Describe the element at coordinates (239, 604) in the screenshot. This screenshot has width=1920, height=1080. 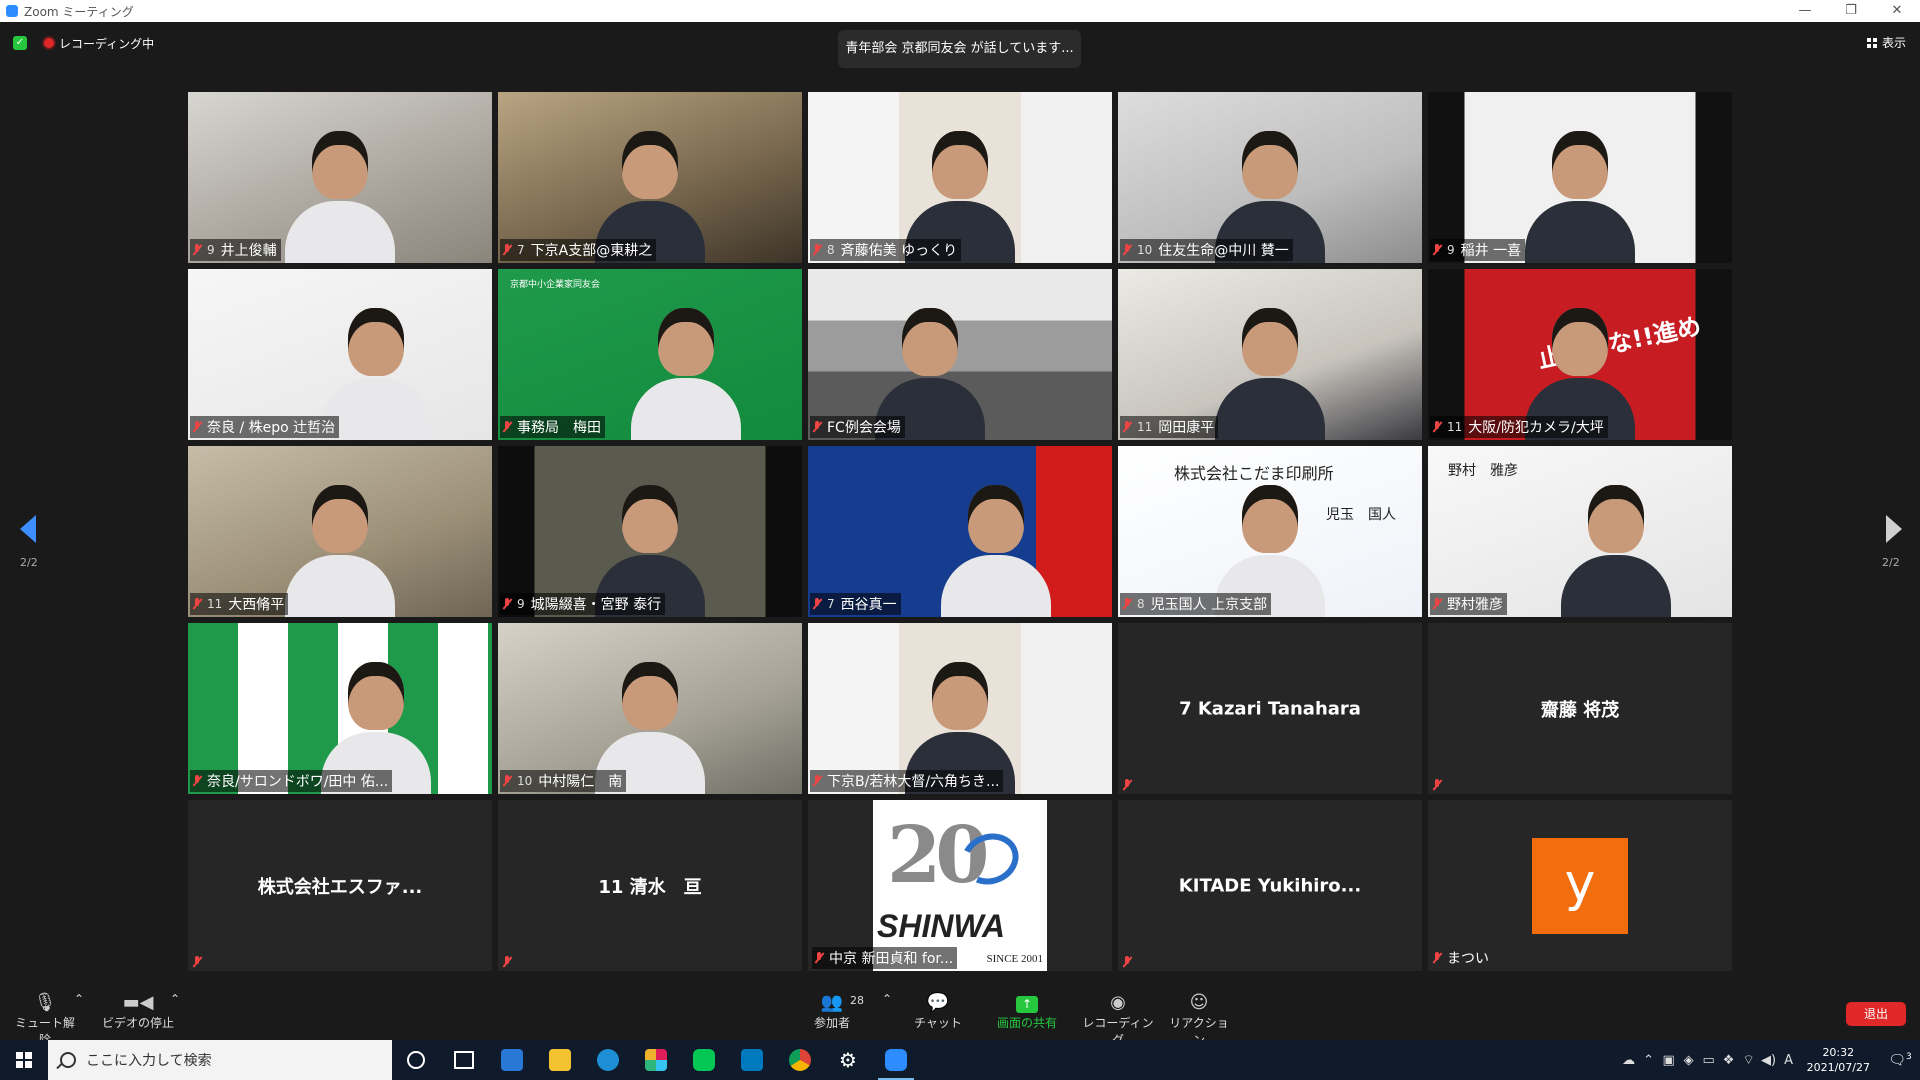
I see `participant-name-tag: 11 大西脩平` at that location.